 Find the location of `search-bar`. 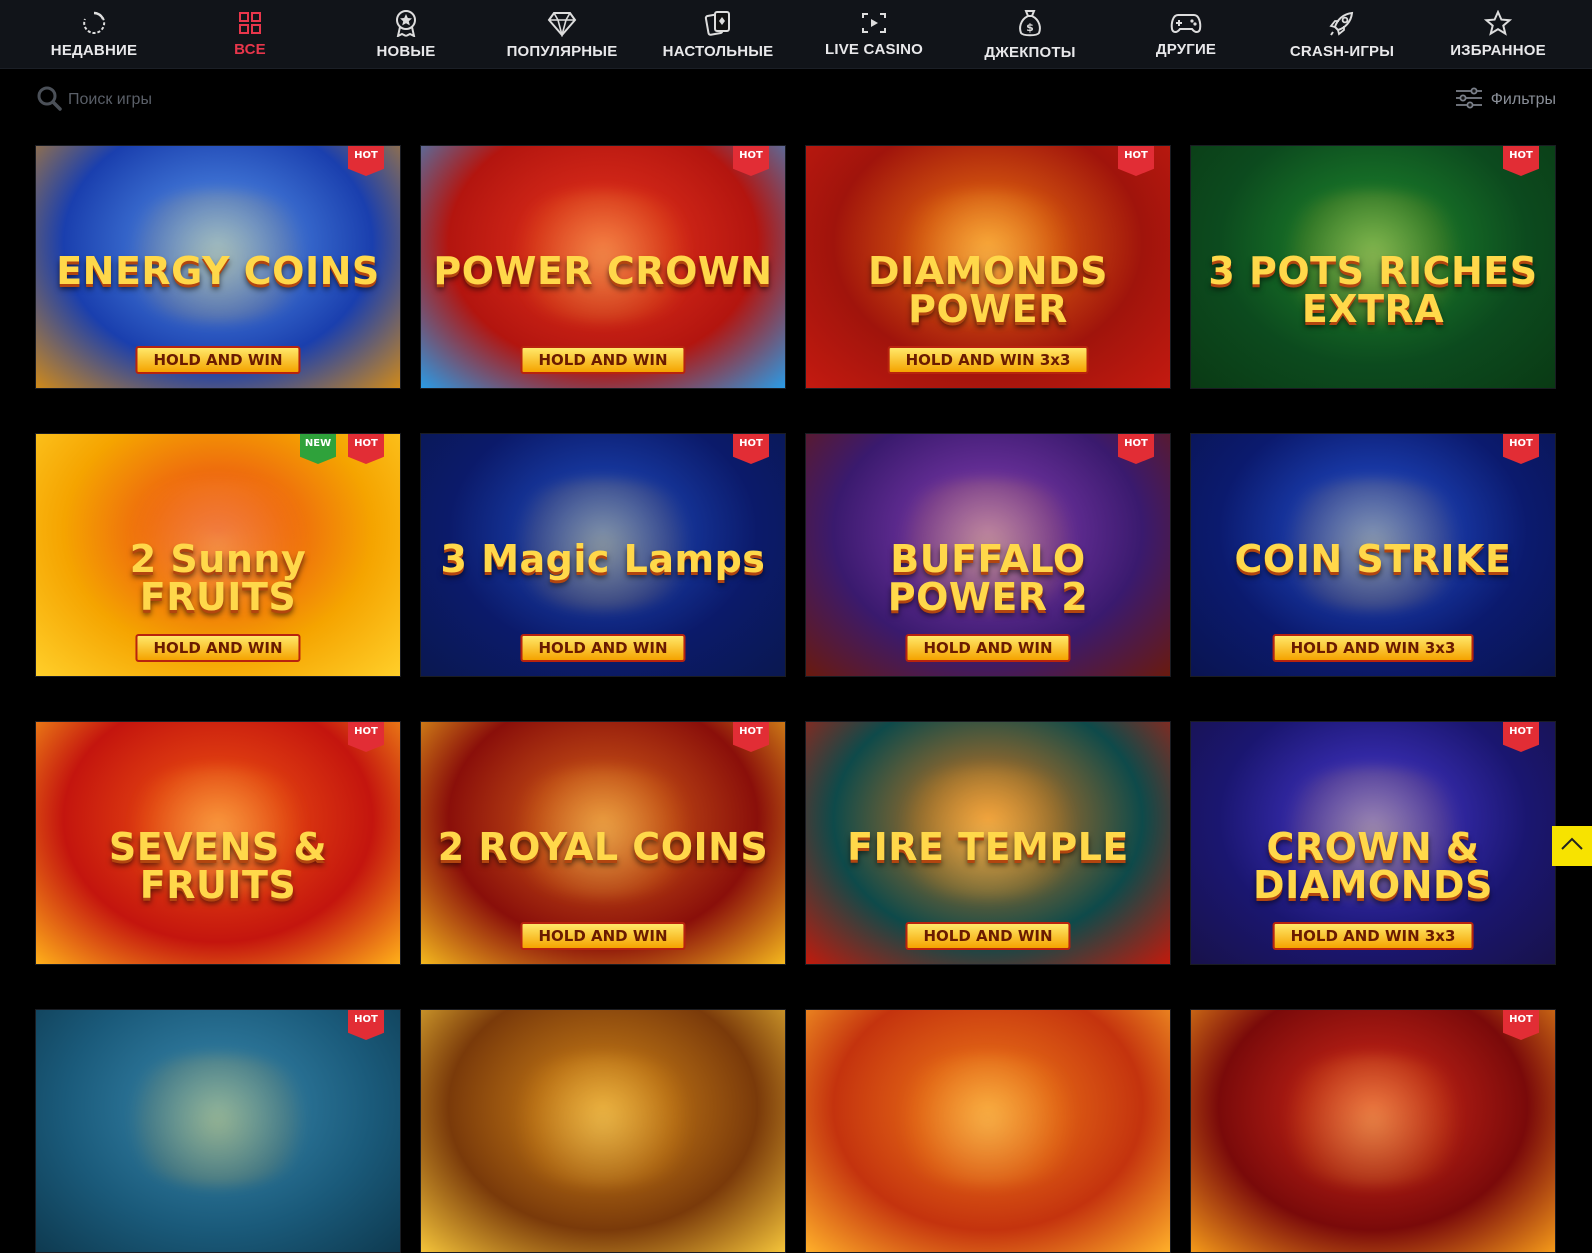

search-bar is located at coordinates (202, 100).